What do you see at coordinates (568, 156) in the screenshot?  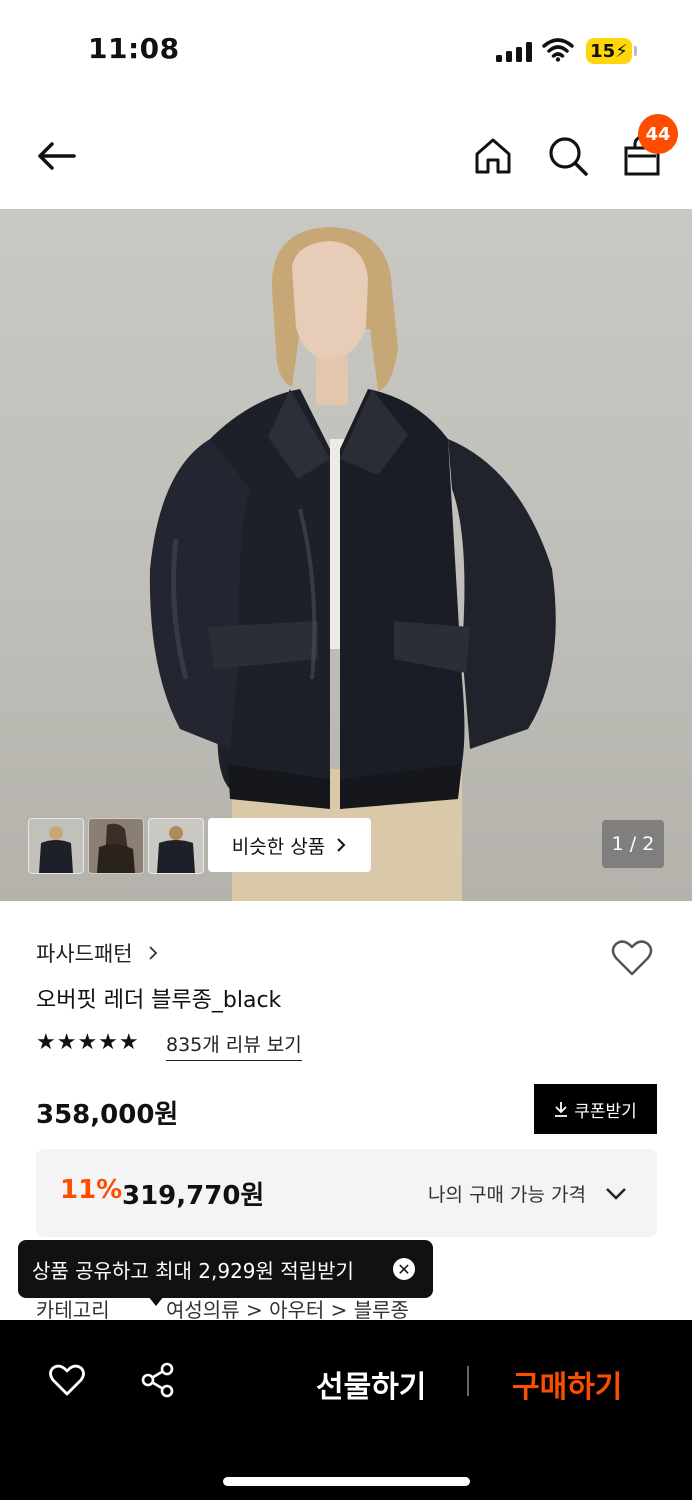 I see `search-icon` at bounding box center [568, 156].